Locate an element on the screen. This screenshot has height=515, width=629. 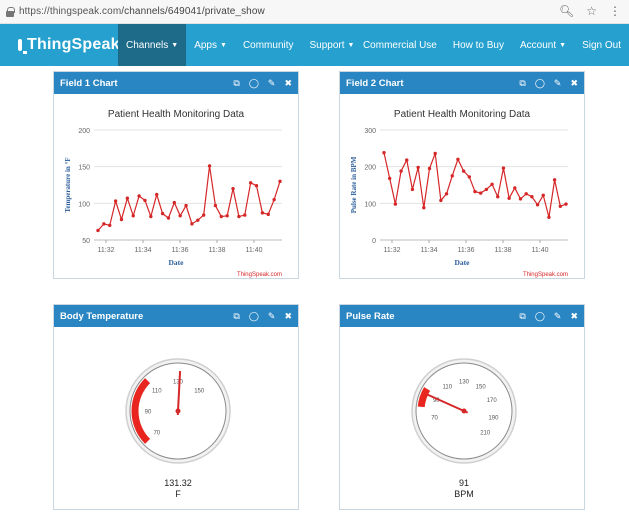
gauge-unit: BPM is located at coordinates (464, 494).